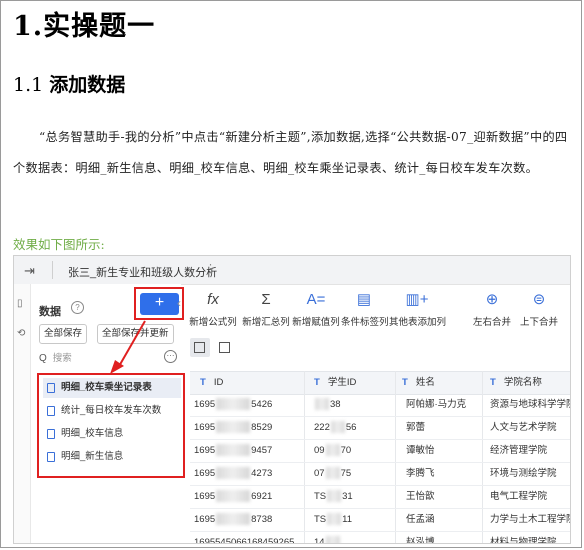 The width and height of the screenshot is (584, 550). Describe the element at coordinates (233, 451) in the screenshot. I see `table-cell: 1695 9457` at that location.